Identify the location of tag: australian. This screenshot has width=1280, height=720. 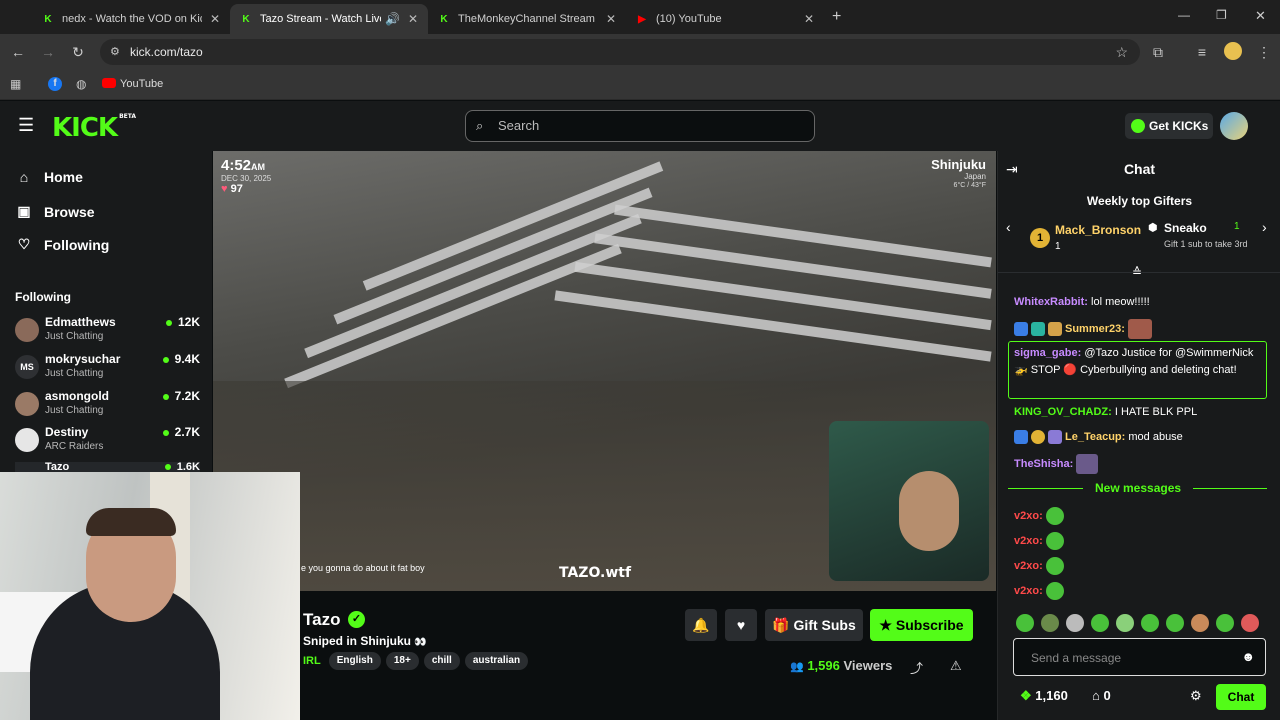
(496, 661).